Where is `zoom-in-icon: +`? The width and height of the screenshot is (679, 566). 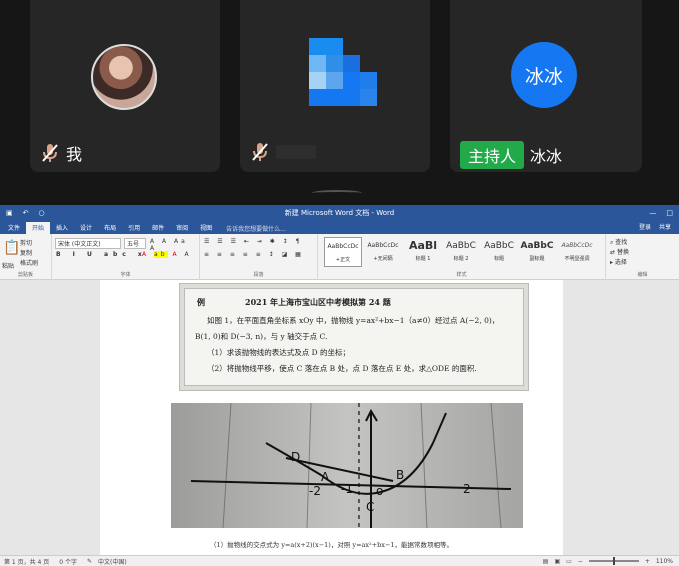 zoom-in-icon: + is located at coordinates (647, 561).